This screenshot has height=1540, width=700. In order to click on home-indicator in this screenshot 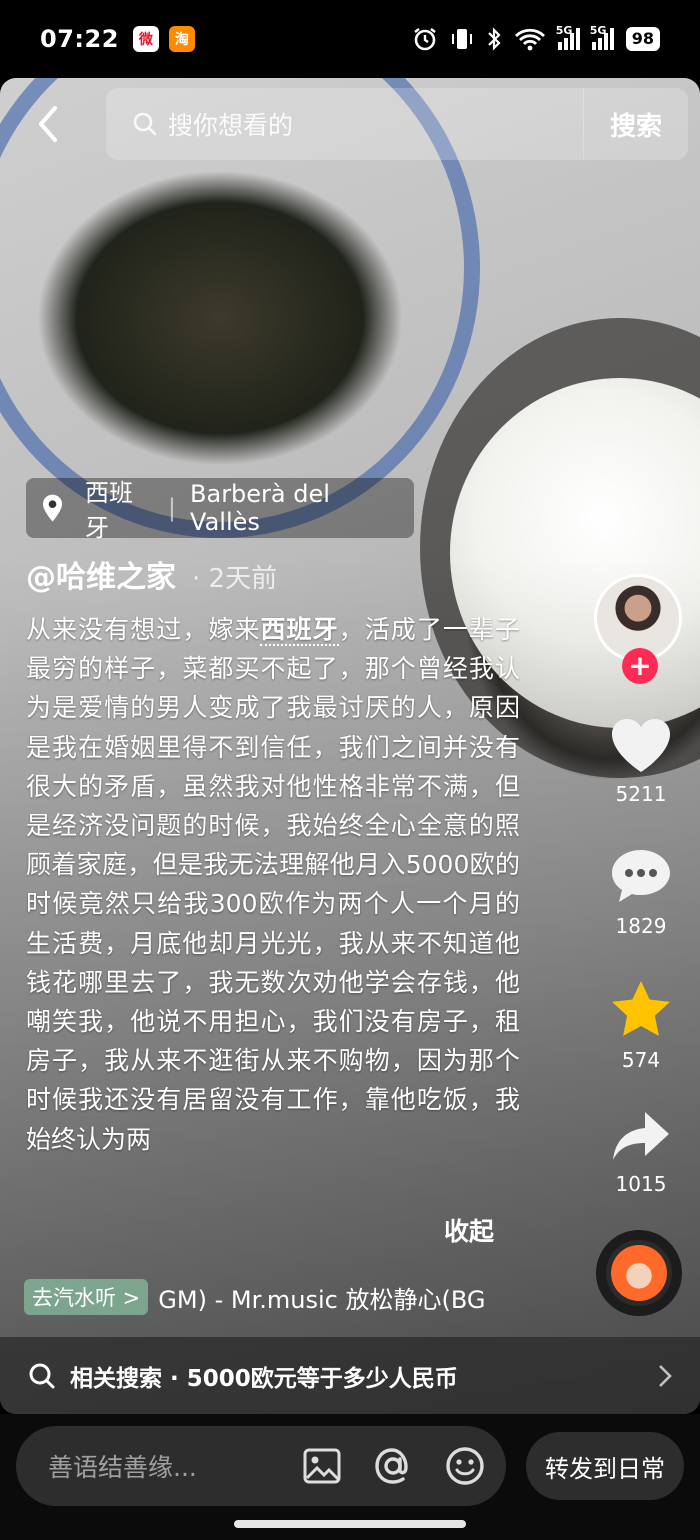, I will do `click(350, 1524)`.